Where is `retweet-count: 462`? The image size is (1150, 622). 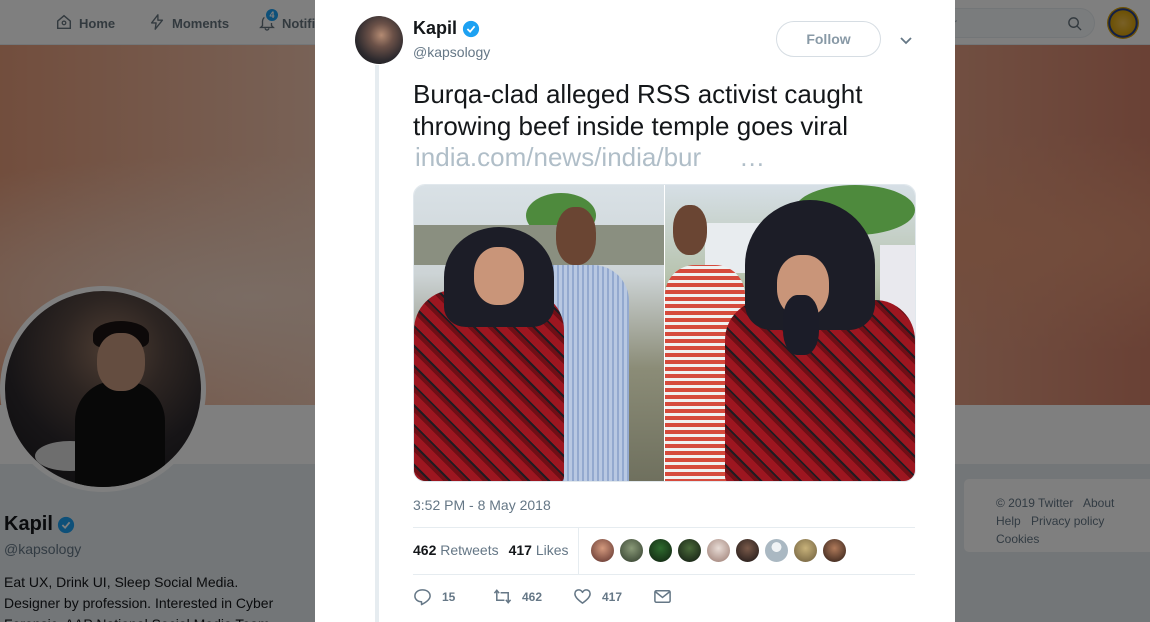
retweet-count: 462 is located at coordinates (532, 596).